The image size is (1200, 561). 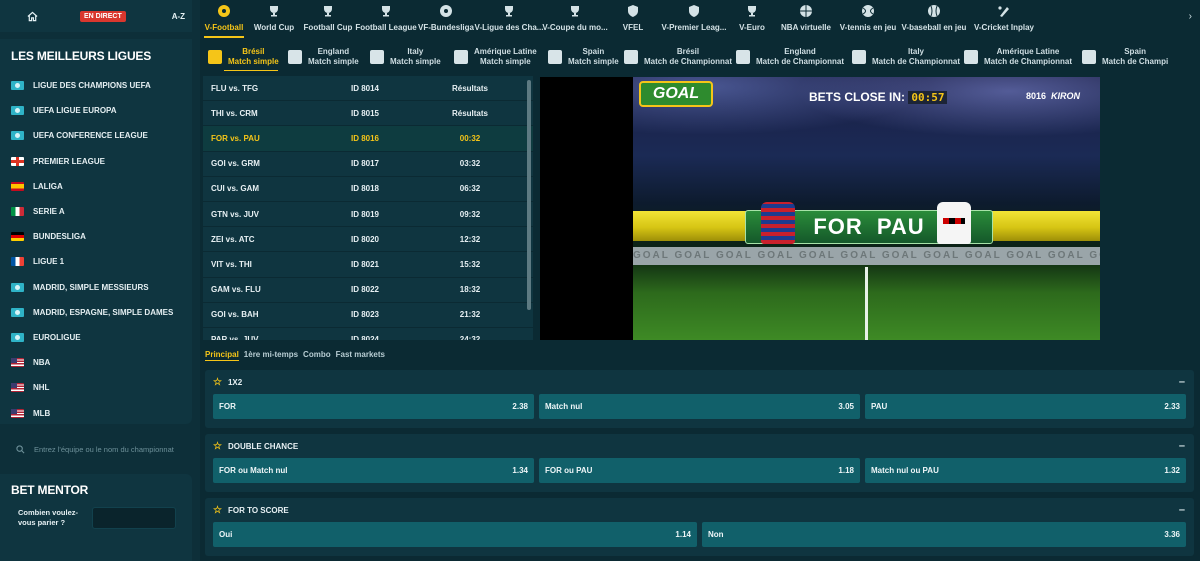 What do you see at coordinates (222, 355) in the screenshot?
I see `market-tab: Principal` at bounding box center [222, 355].